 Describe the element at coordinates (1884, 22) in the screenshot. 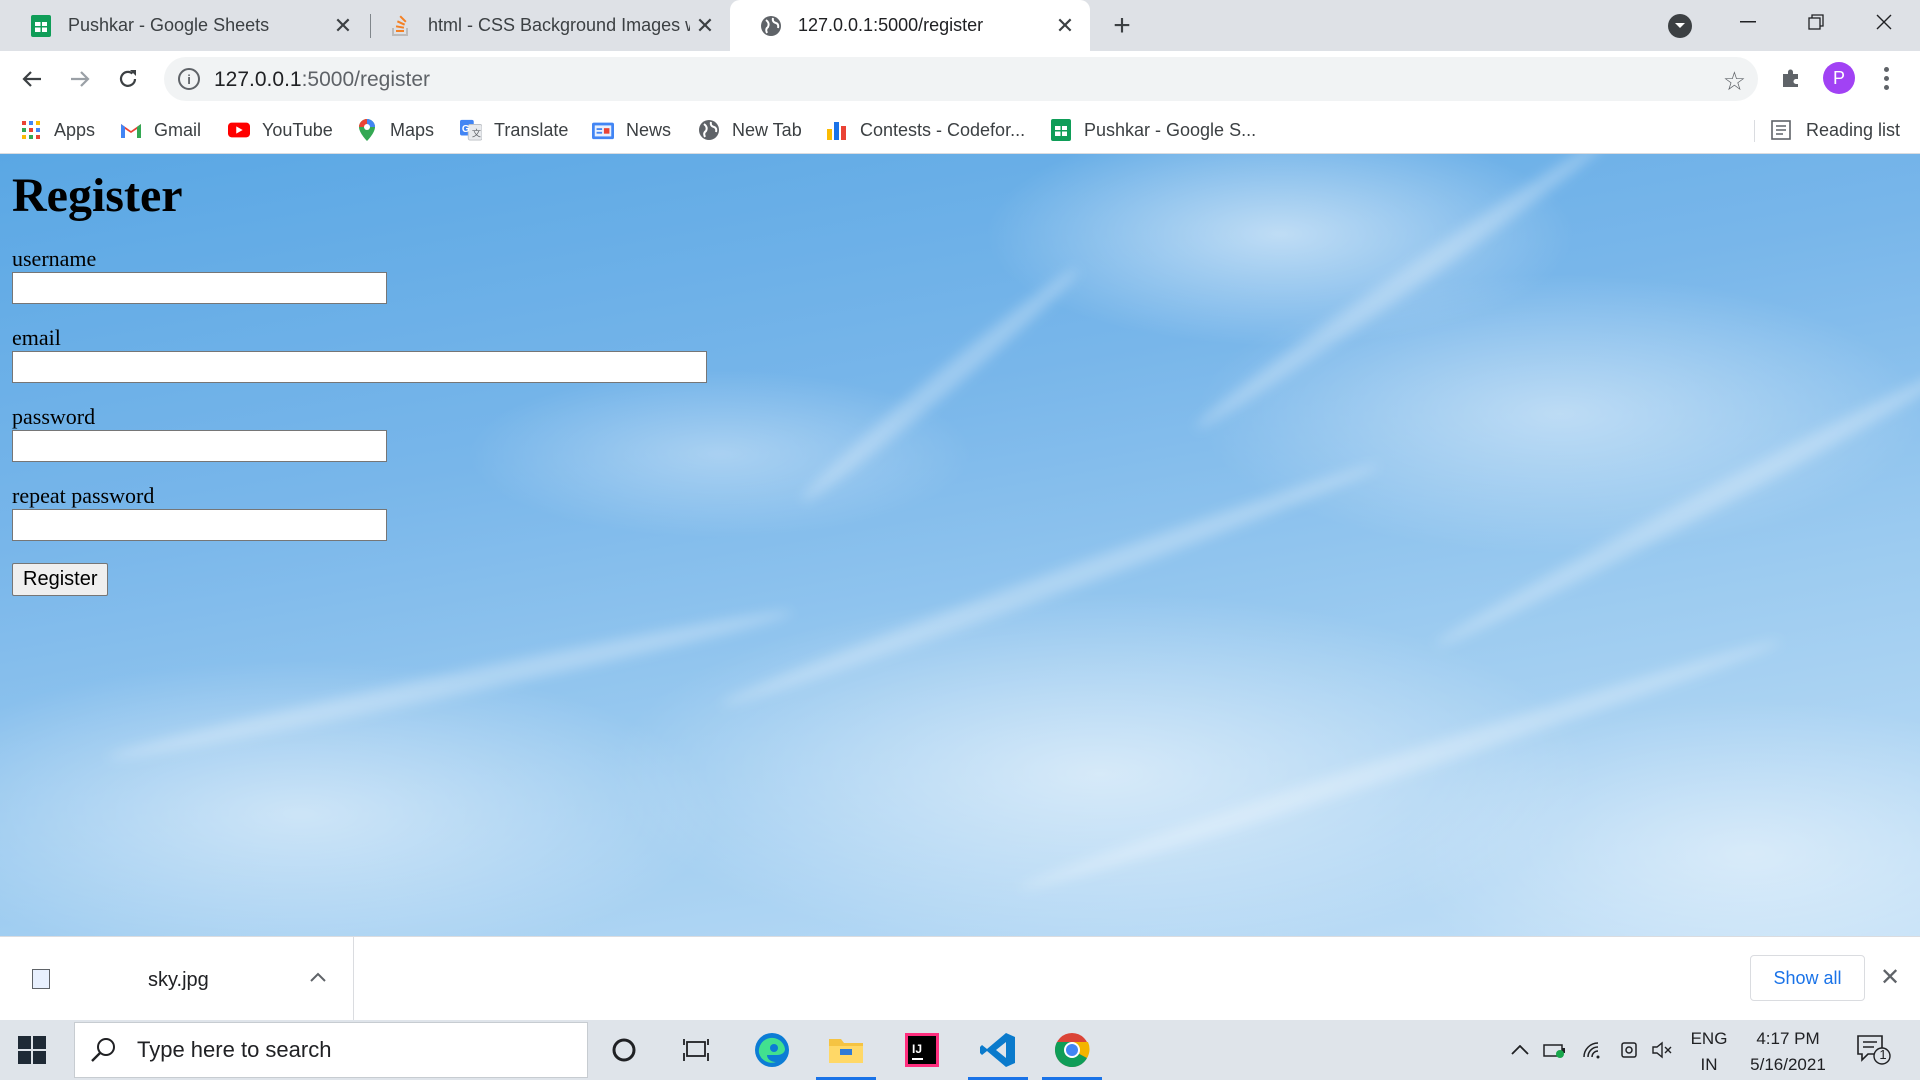

I see `close-window-button` at that location.